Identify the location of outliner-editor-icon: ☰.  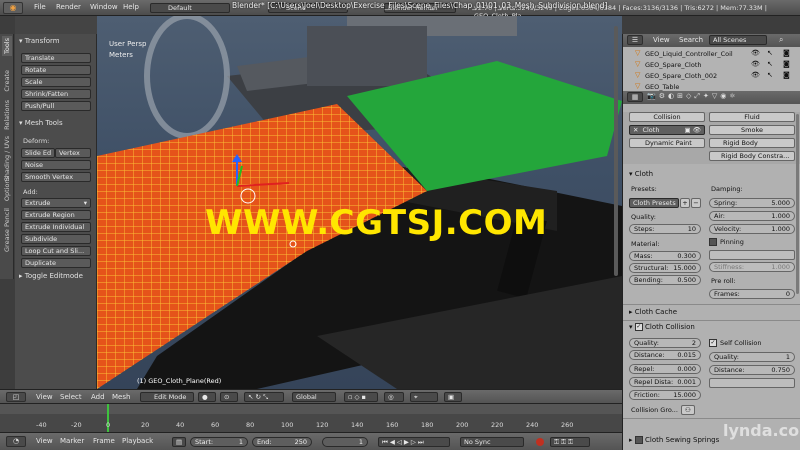
(635, 40).